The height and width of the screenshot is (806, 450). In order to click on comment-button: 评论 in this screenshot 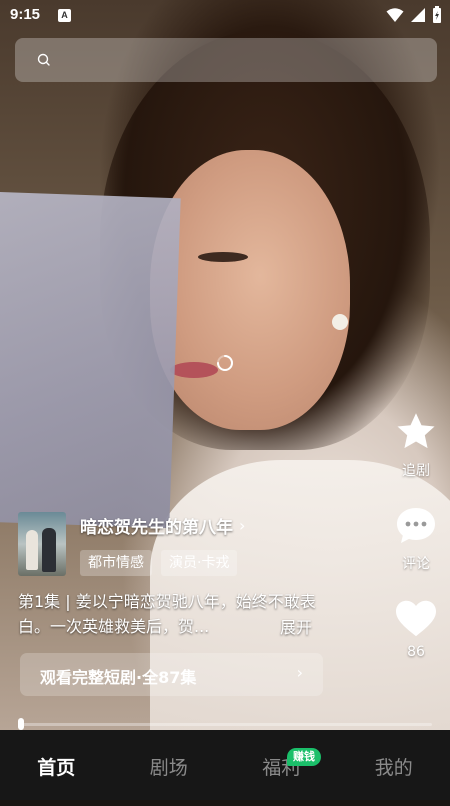, I will do `click(416, 539)`.